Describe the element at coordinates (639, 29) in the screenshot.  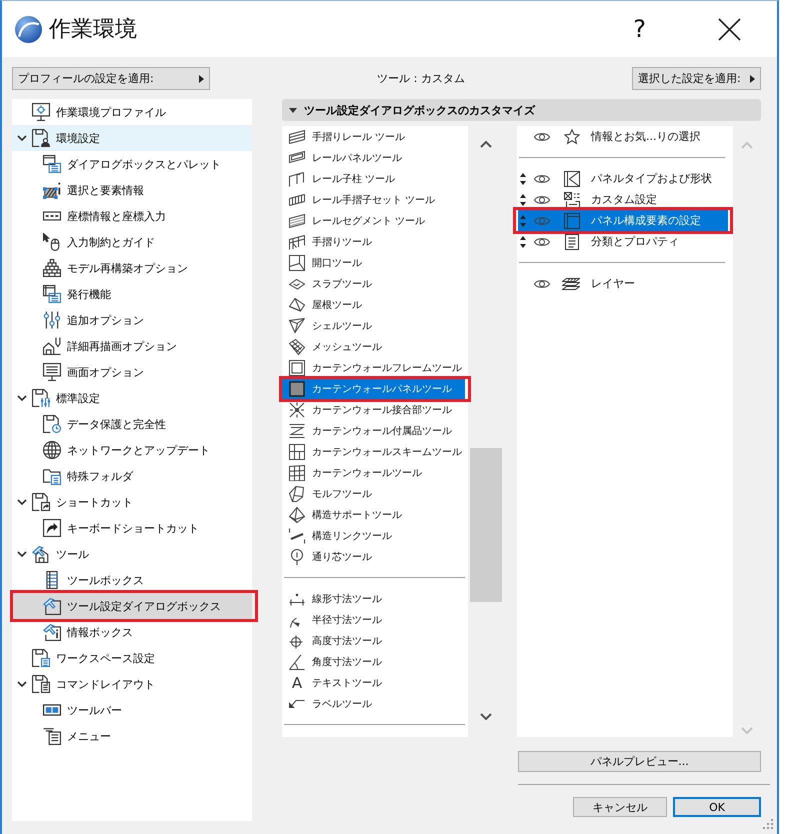
I see `help-button: ?` at that location.